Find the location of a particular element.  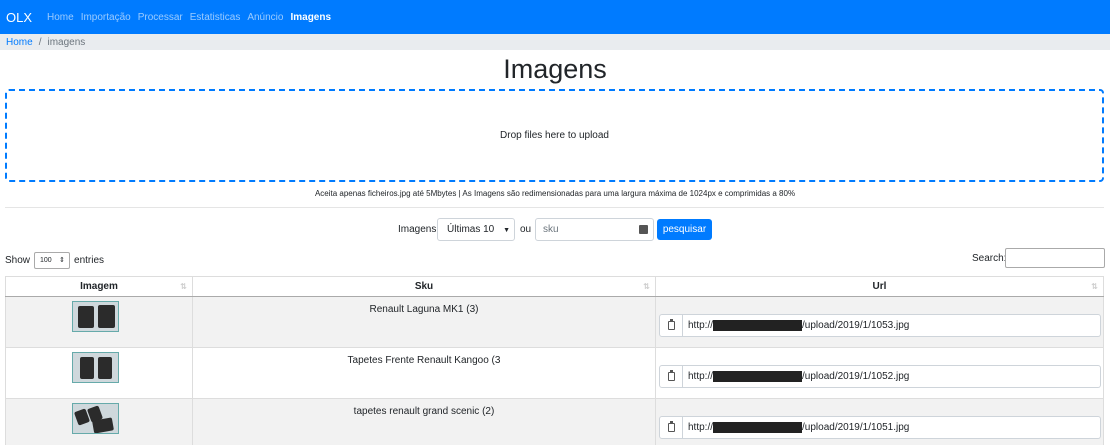

entries-select: 100 ⇕ is located at coordinates (52, 260).